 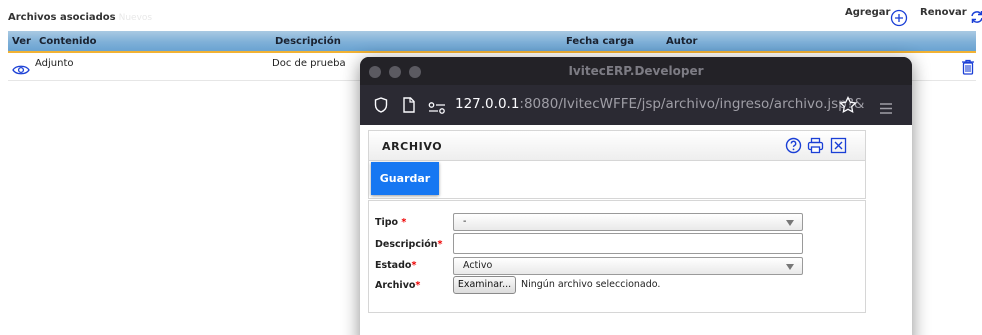 What do you see at coordinates (309, 63) in the screenshot?
I see `cell-descripcion: Doc de prueba` at bounding box center [309, 63].